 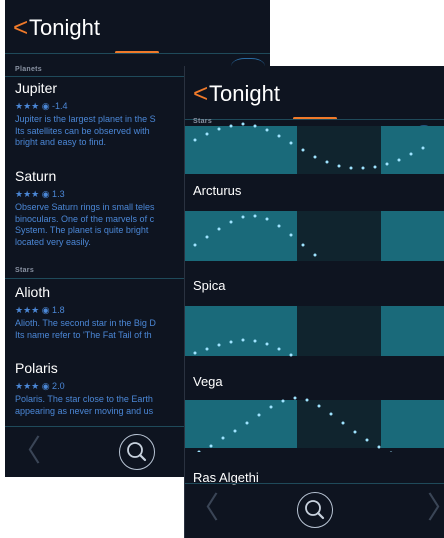 What do you see at coordinates (208, 381) in the screenshot?
I see `star-name: Vega` at bounding box center [208, 381].